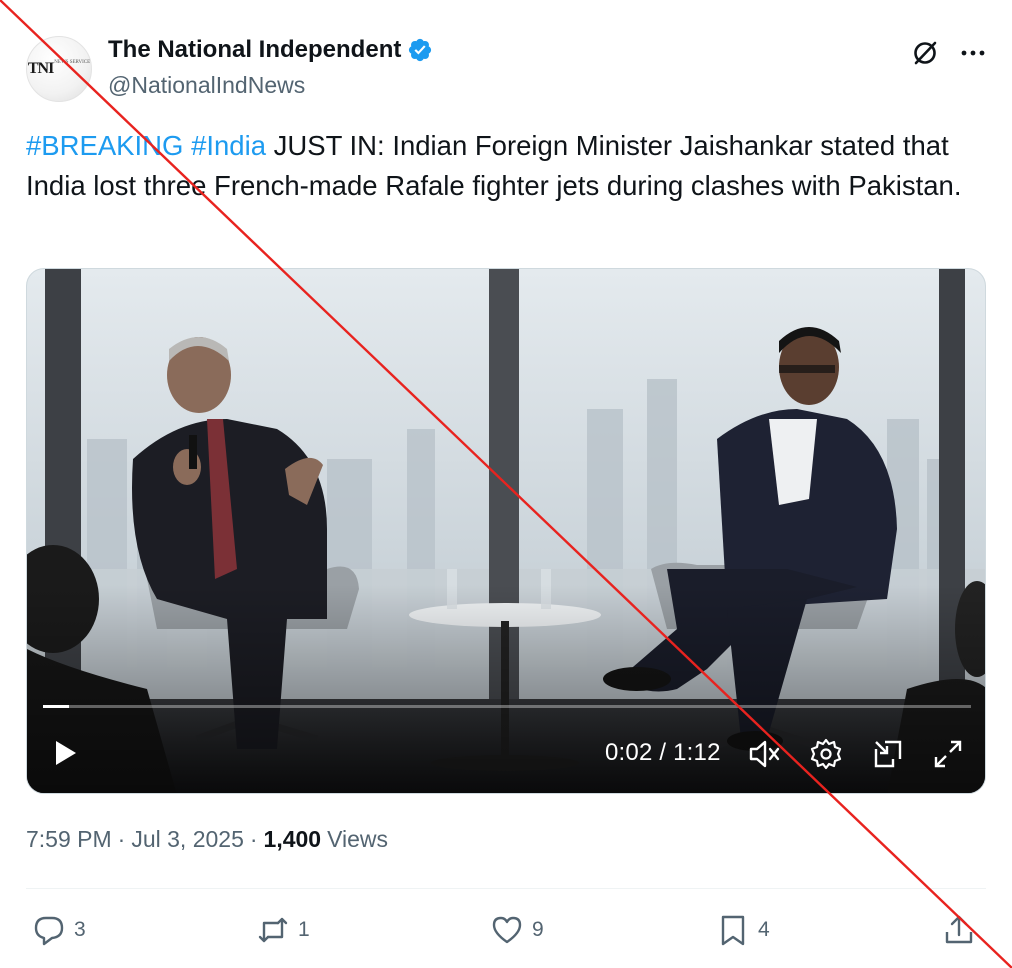 The width and height of the screenshot is (1012, 968). Describe the element at coordinates (764, 754) in the screenshot. I see `mute-icon` at that location.